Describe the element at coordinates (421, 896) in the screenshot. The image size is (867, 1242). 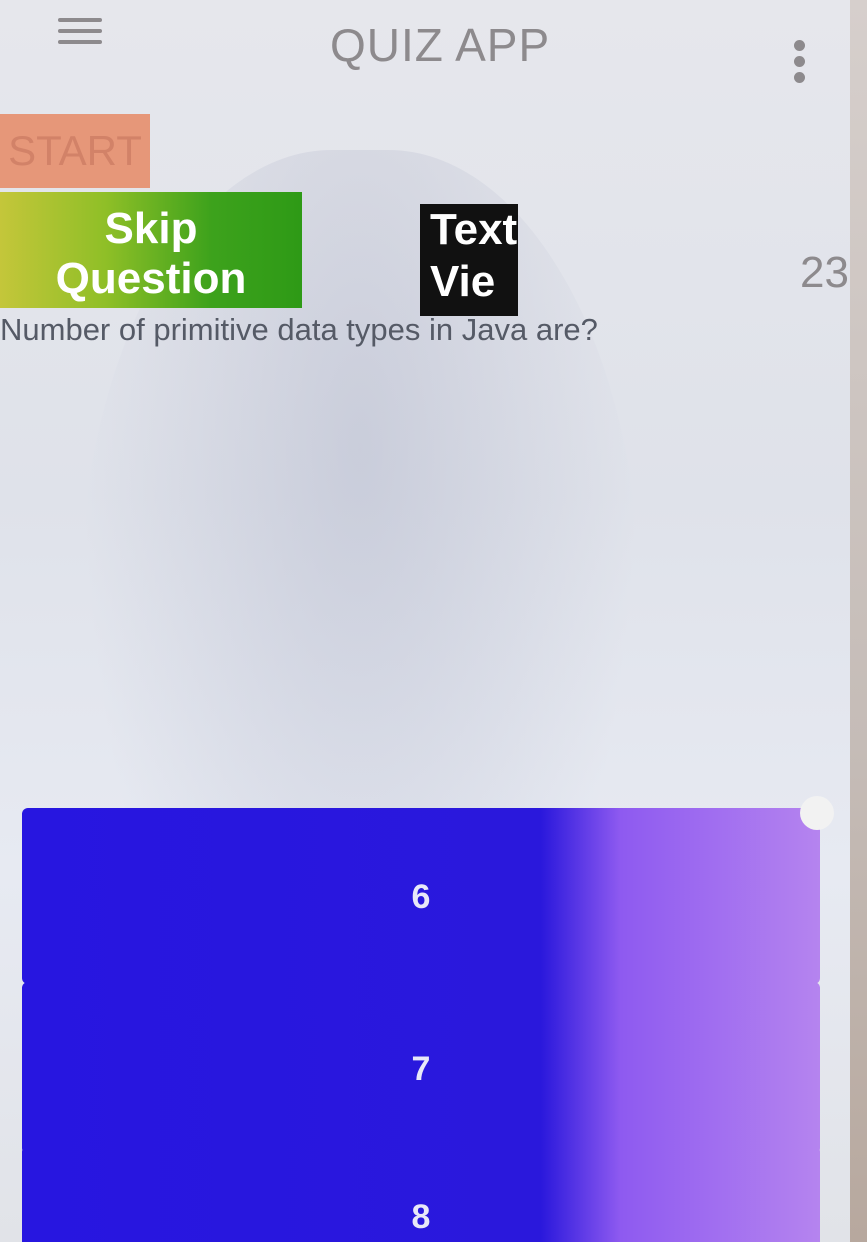
I see `option-button-1: 6` at that location.